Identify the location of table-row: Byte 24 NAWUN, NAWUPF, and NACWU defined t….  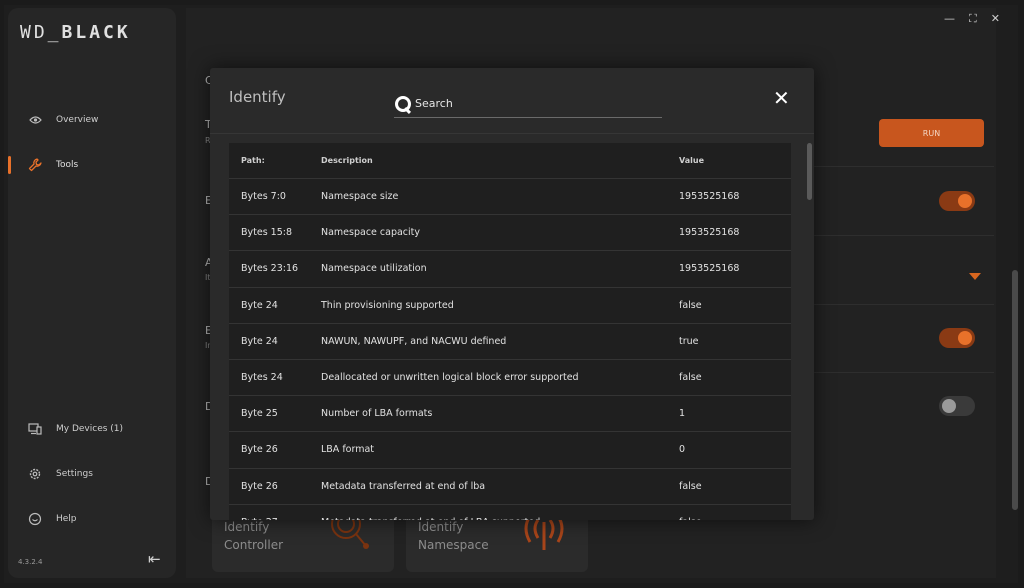
(510, 342).